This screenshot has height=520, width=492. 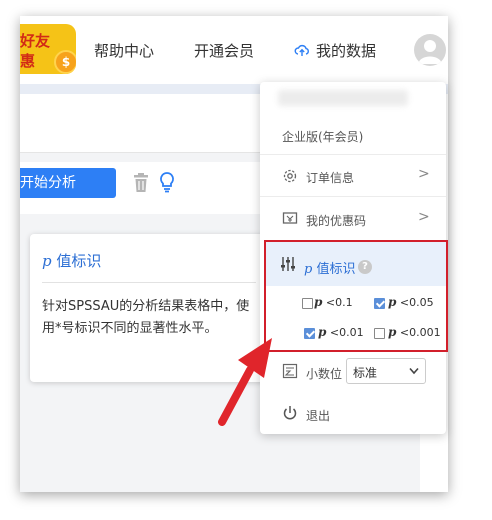 What do you see at coordinates (290, 218) in the screenshot?
I see `coupon-icon` at bounding box center [290, 218].